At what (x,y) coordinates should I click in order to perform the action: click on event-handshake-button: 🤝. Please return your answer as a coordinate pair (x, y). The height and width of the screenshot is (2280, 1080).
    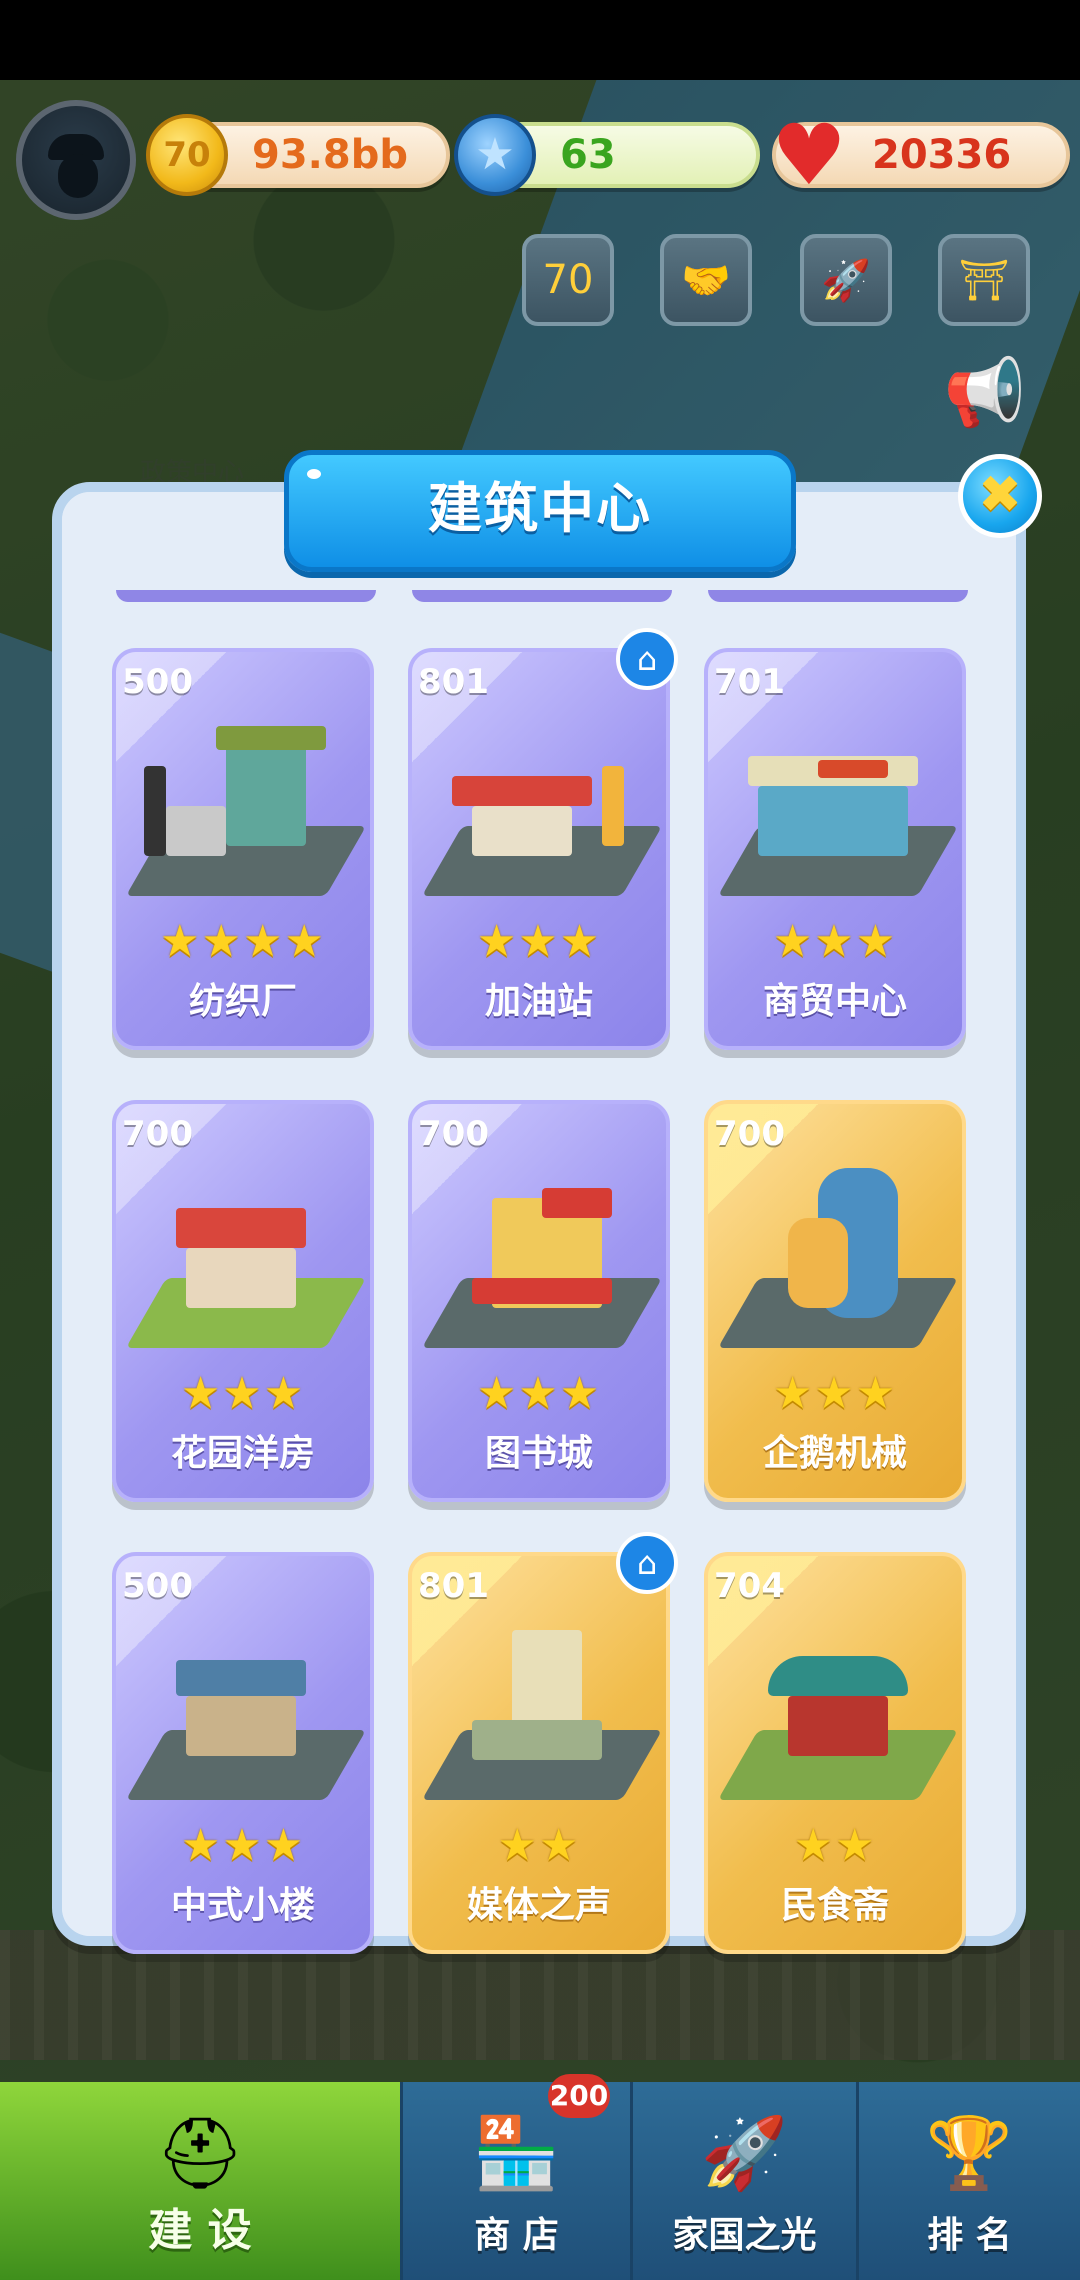
    Looking at the image, I should click on (706, 280).